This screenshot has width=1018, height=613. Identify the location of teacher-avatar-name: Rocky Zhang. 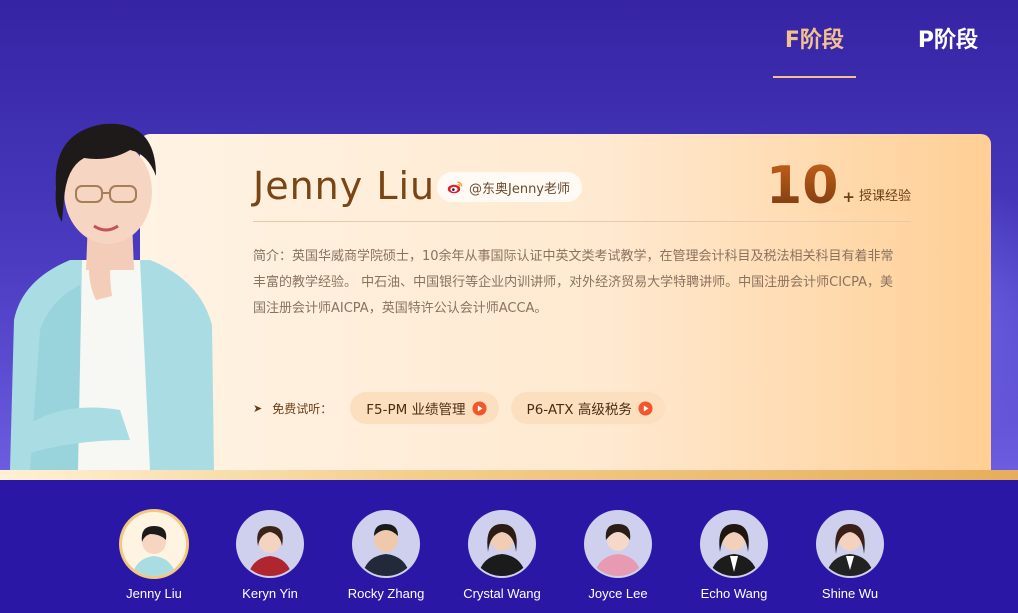
(386, 593).